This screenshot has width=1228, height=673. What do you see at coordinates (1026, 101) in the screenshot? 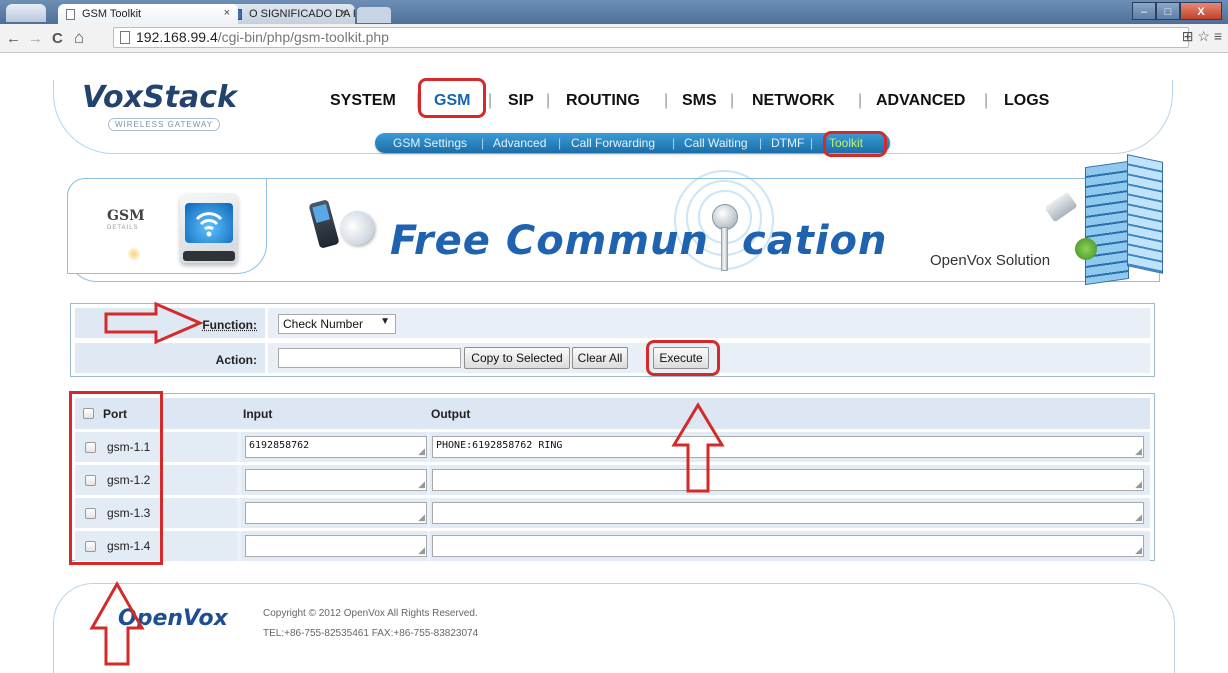
I see `nav-logs: LOGS` at bounding box center [1026, 101].